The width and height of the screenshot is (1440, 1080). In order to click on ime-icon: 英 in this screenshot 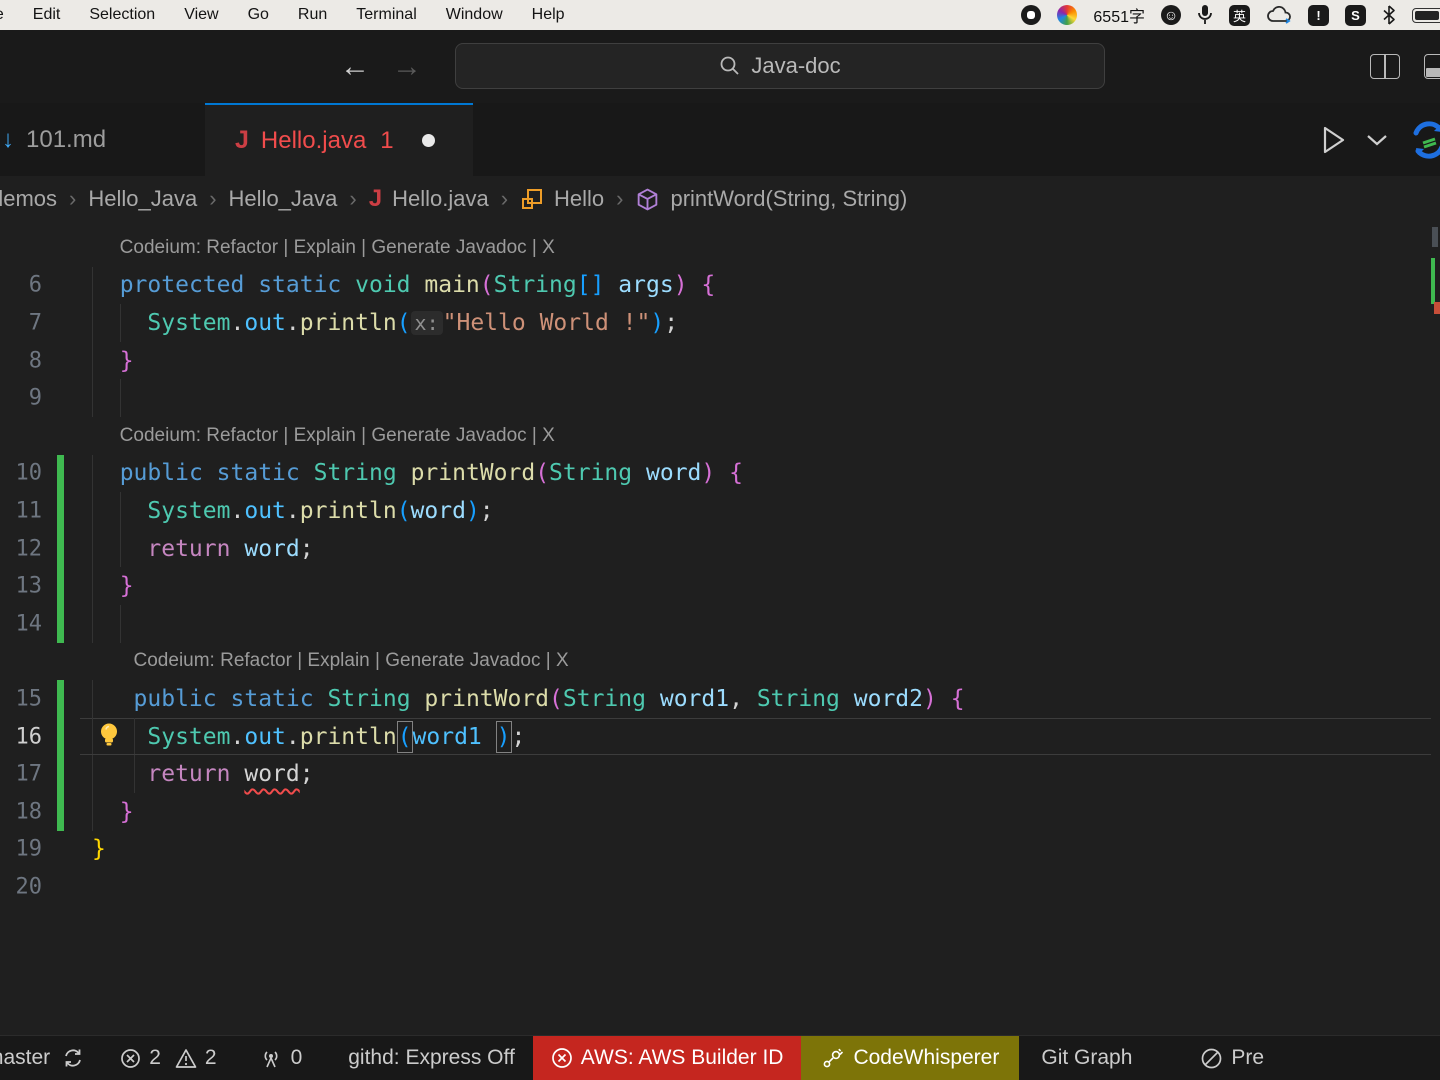, I will do `click(1239, 15)`.